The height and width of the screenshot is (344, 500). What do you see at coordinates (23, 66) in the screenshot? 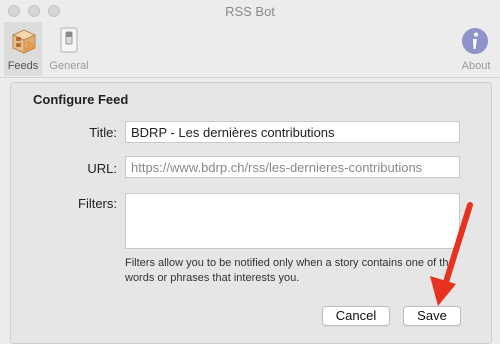
I see `tab-feeds-label: Feeds` at bounding box center [23, 66].